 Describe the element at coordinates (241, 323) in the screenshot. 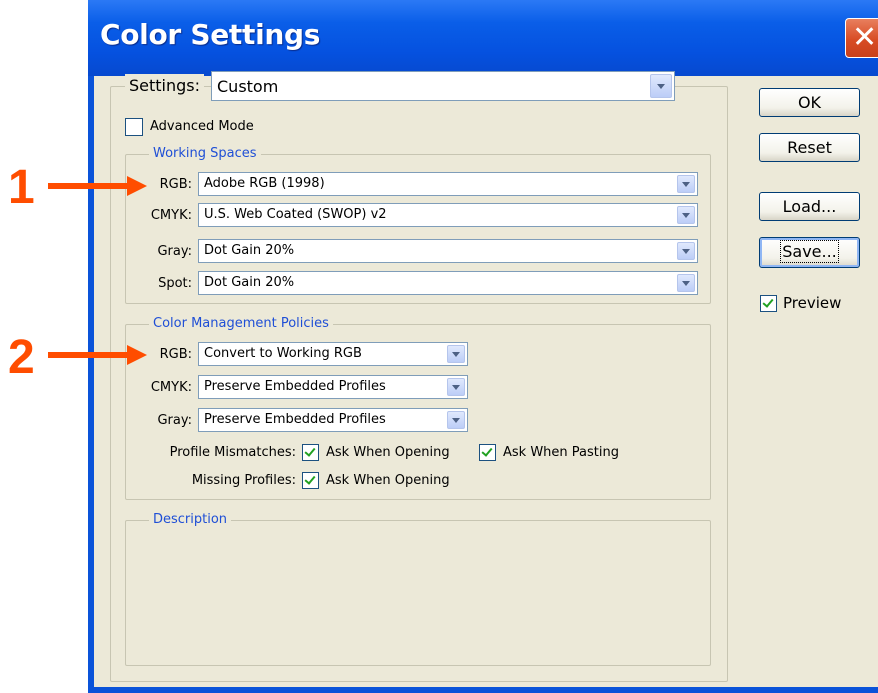

I see `policies-legend: Color Management Policies` at that location.